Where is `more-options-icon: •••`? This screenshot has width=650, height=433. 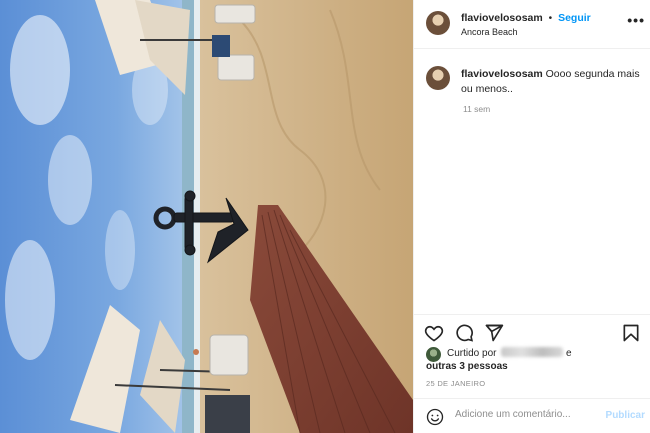 more-options-icon: ••• is located at coordinates (636, 20).